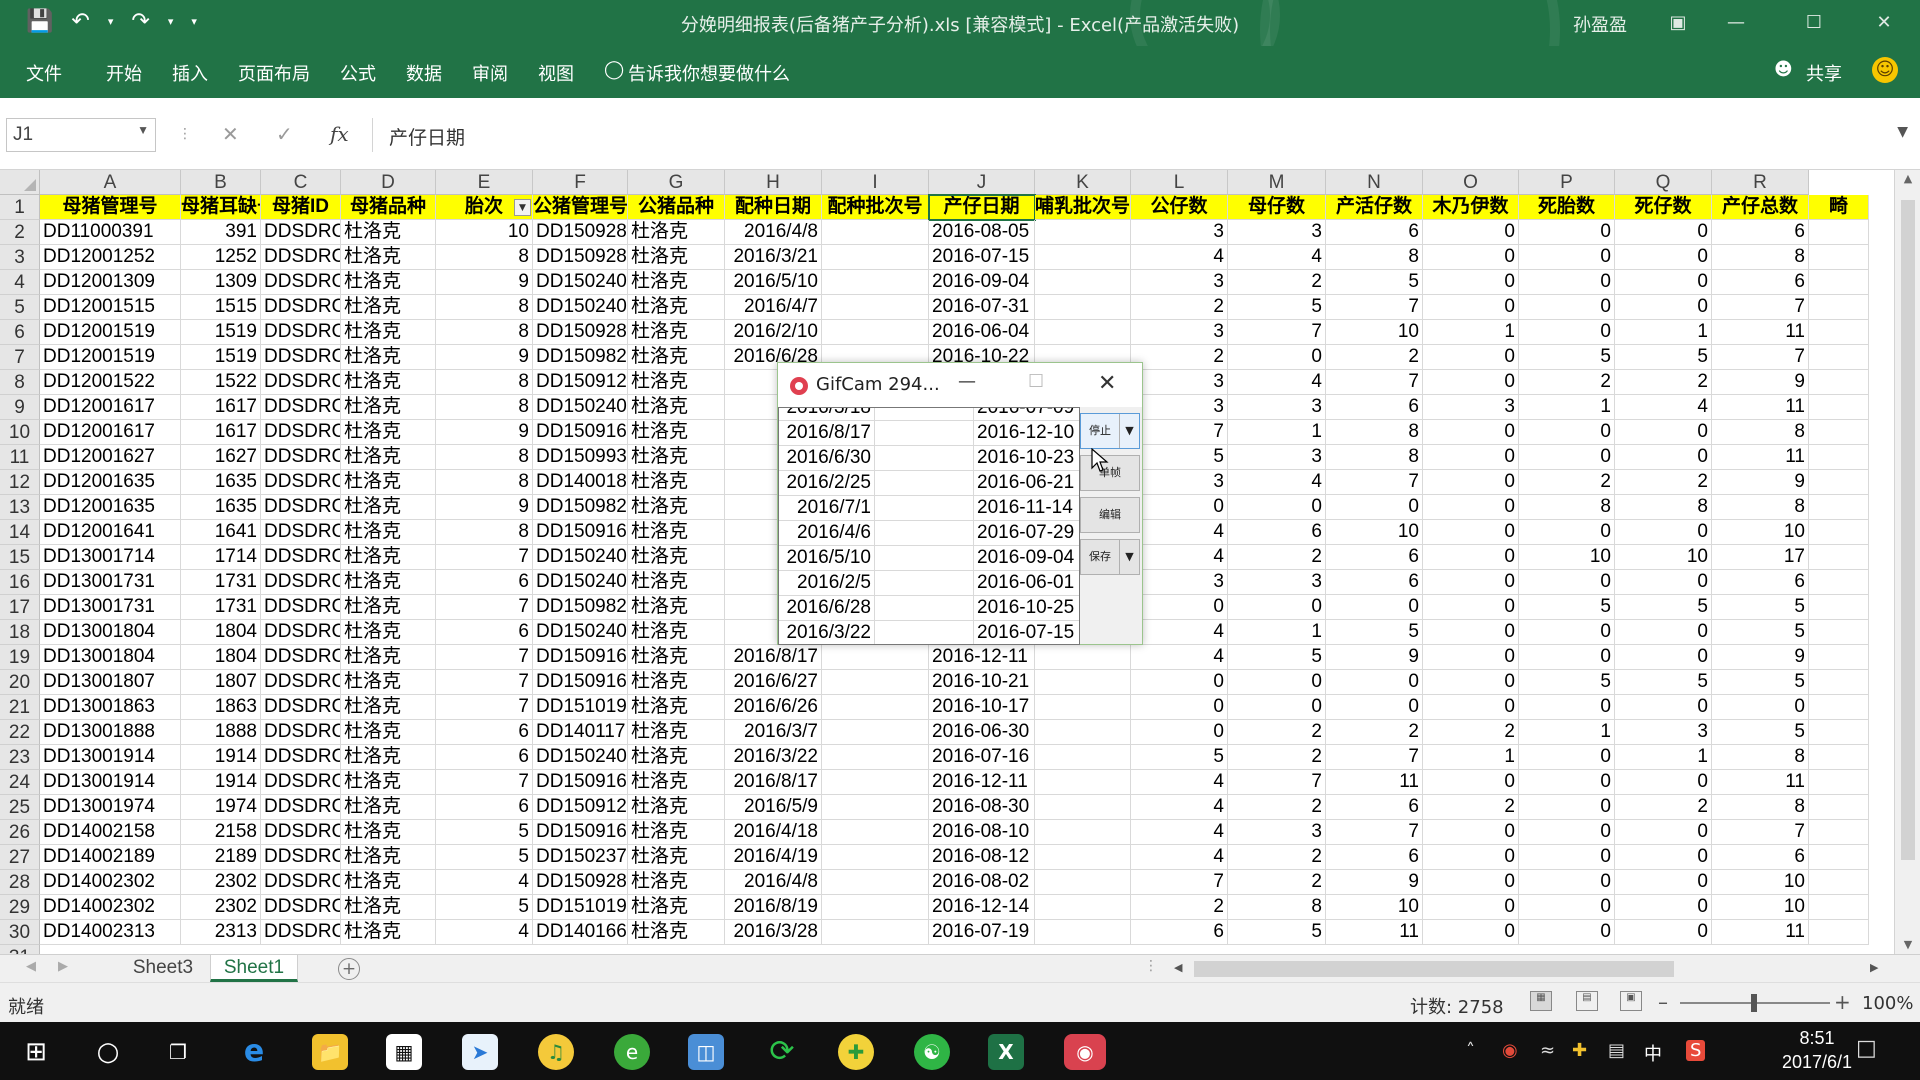 This screenshot has height=1080, width=1920. What do you see at coordinates (1374, 182) in the screenshot?
I see `column-header-n: N` at bounding box center [1374, 182].